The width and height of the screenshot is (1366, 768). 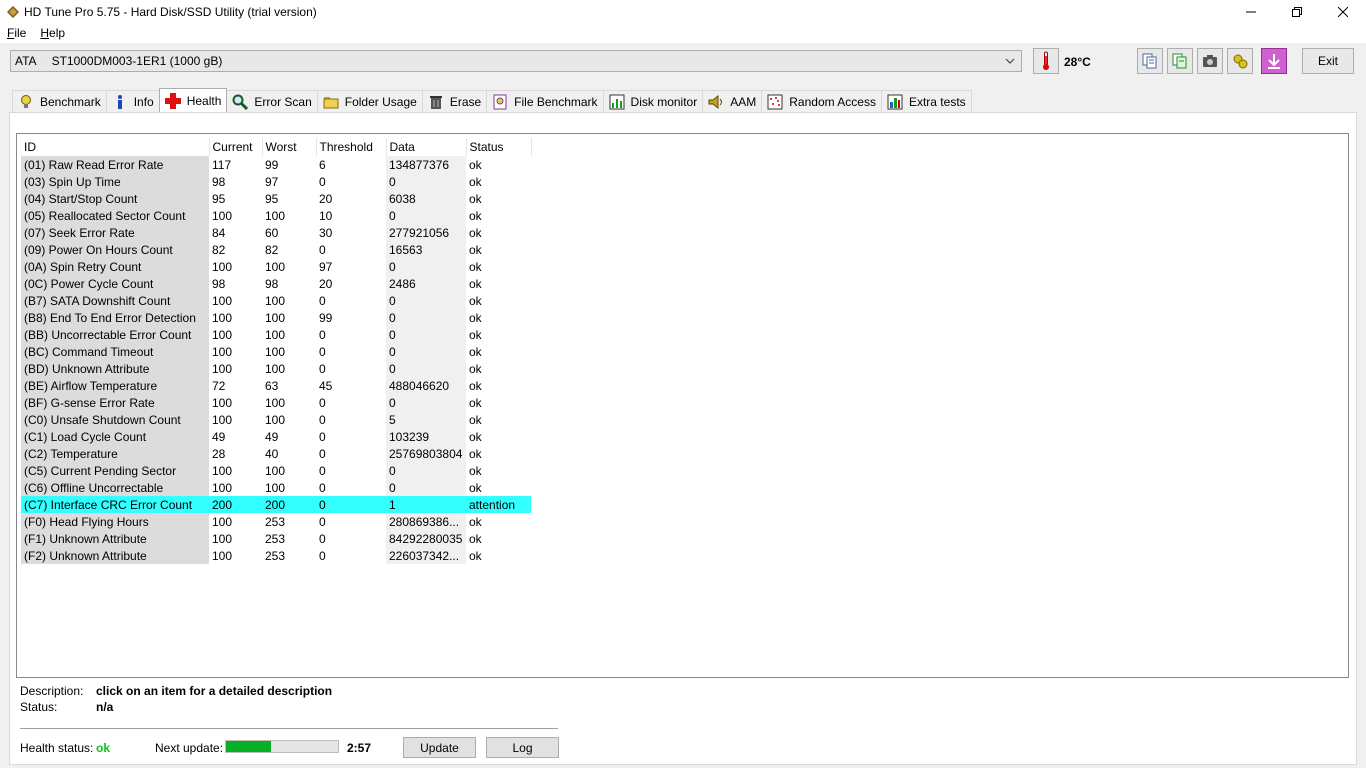 I want to click on screenshot-button, so click(x=1210, y=61).